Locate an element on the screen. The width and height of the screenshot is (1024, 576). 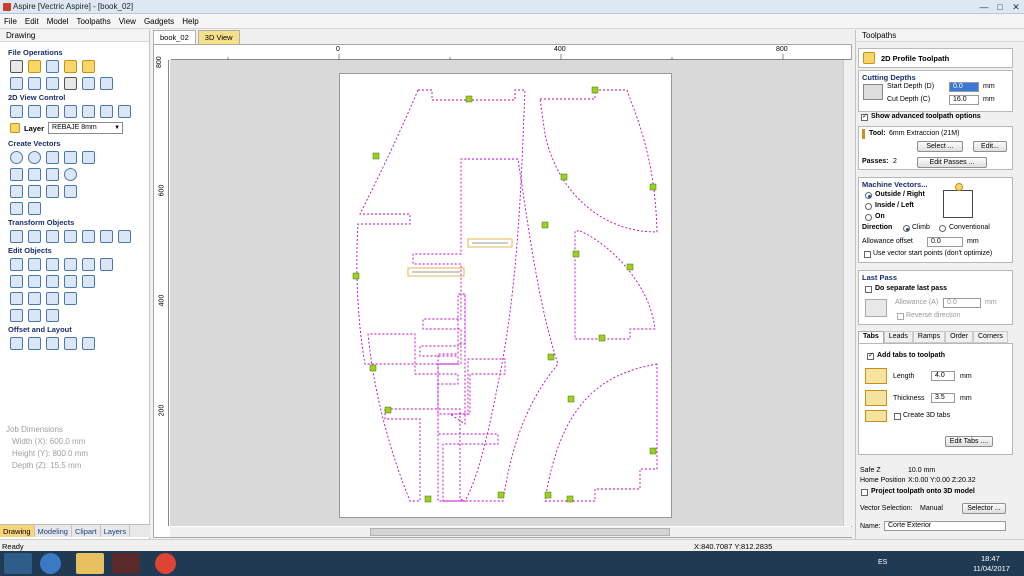
menu-toolpaths: Toolpaths is located at coordinates (93, 21).